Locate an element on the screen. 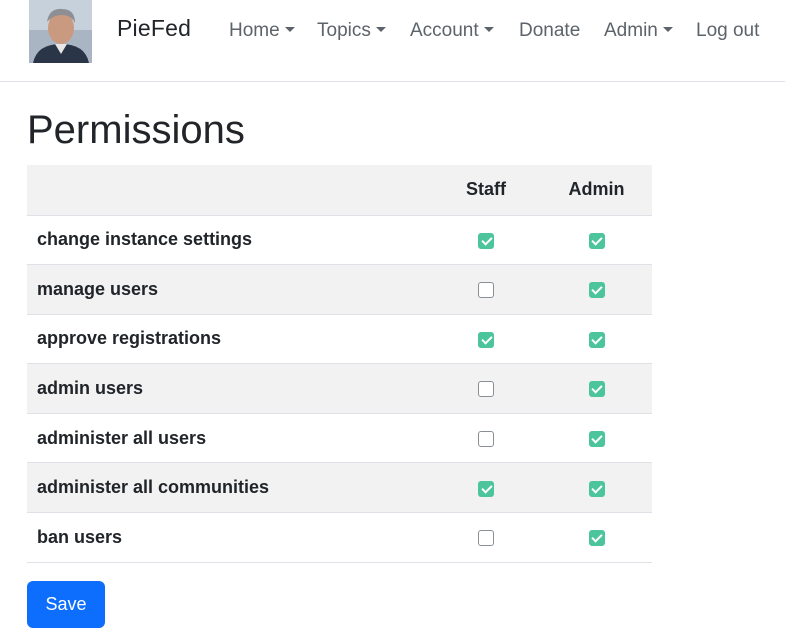  nav-home-dropdown: Home is located at coordinates (262, 31).